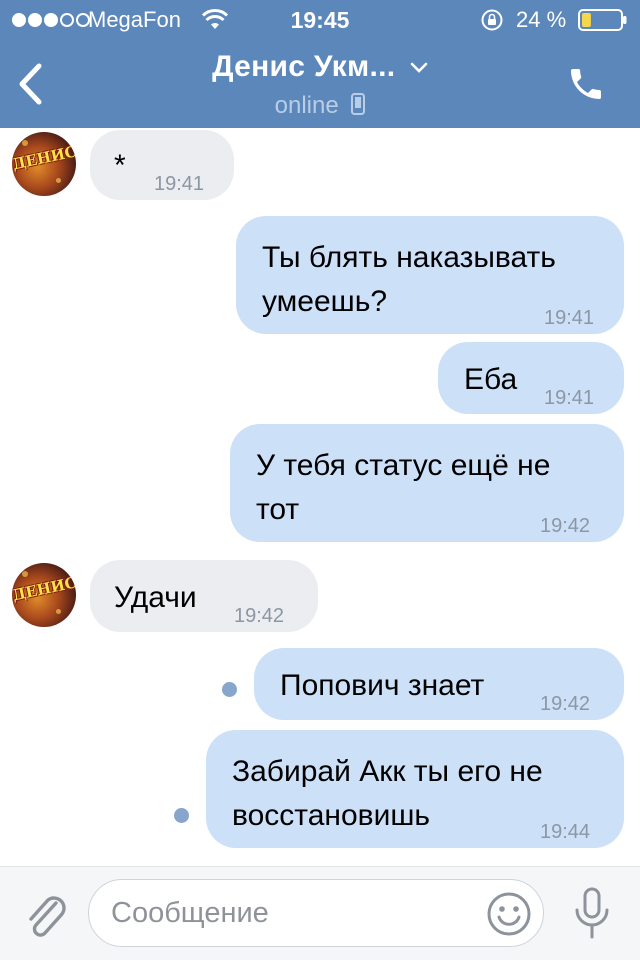  I want to click on call-button, so click(586, 84).